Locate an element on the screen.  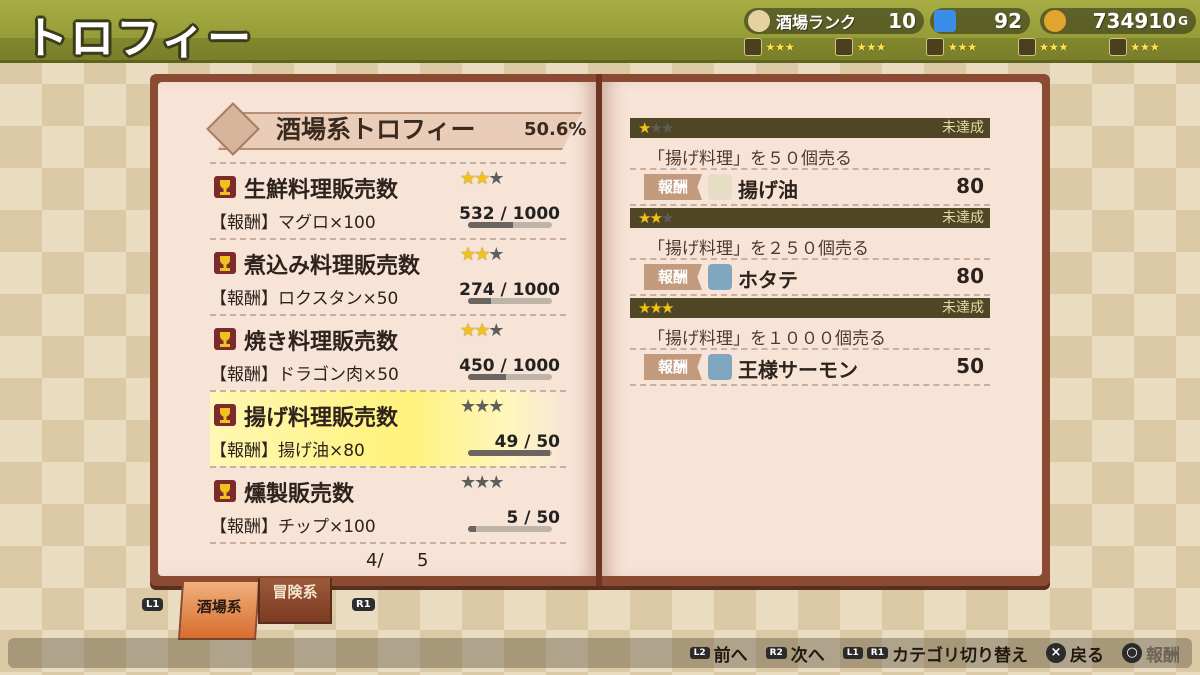
rank-category-2: ★★★ is located at coordinates (971, 47).